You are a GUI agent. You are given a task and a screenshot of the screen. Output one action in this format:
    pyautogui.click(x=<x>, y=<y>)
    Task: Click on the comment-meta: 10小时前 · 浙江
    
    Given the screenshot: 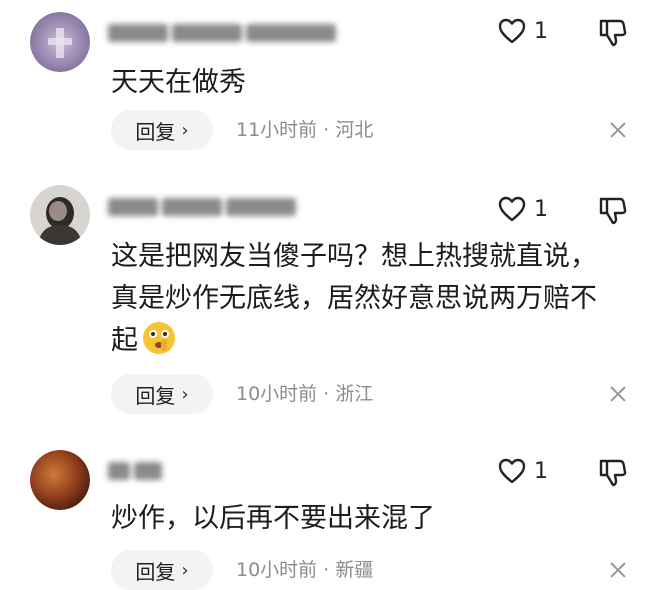 What is the action you would take?
    pyautogui.click(x=304, y=394)
    